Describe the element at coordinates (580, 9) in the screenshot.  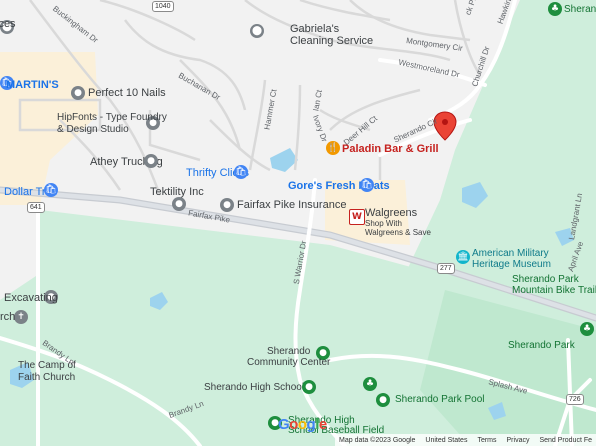
I see `poi-label-sherando-top: Sherando` at that location.